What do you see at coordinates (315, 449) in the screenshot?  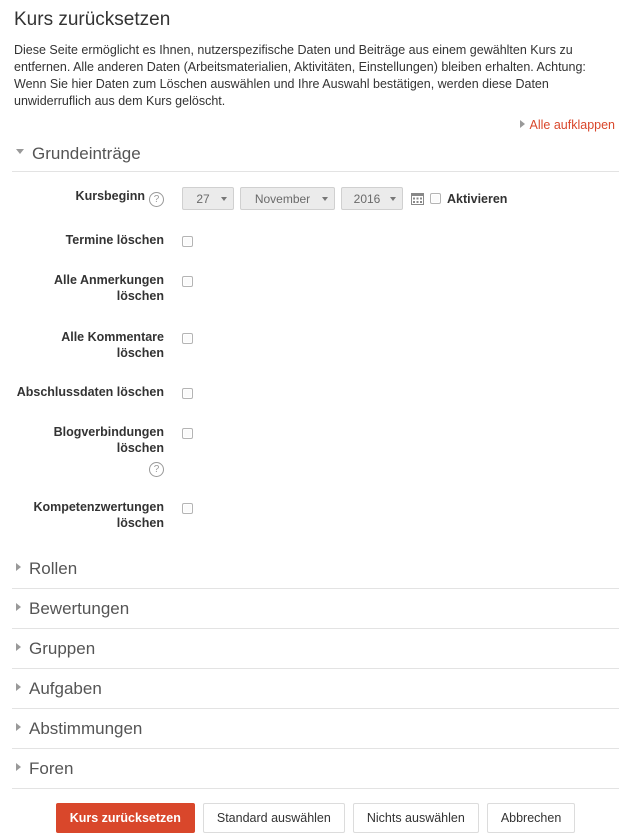 I see `field-row-delete-blogassociations: Blogverbindungen löschen ?` at bounding box center [315, 449].